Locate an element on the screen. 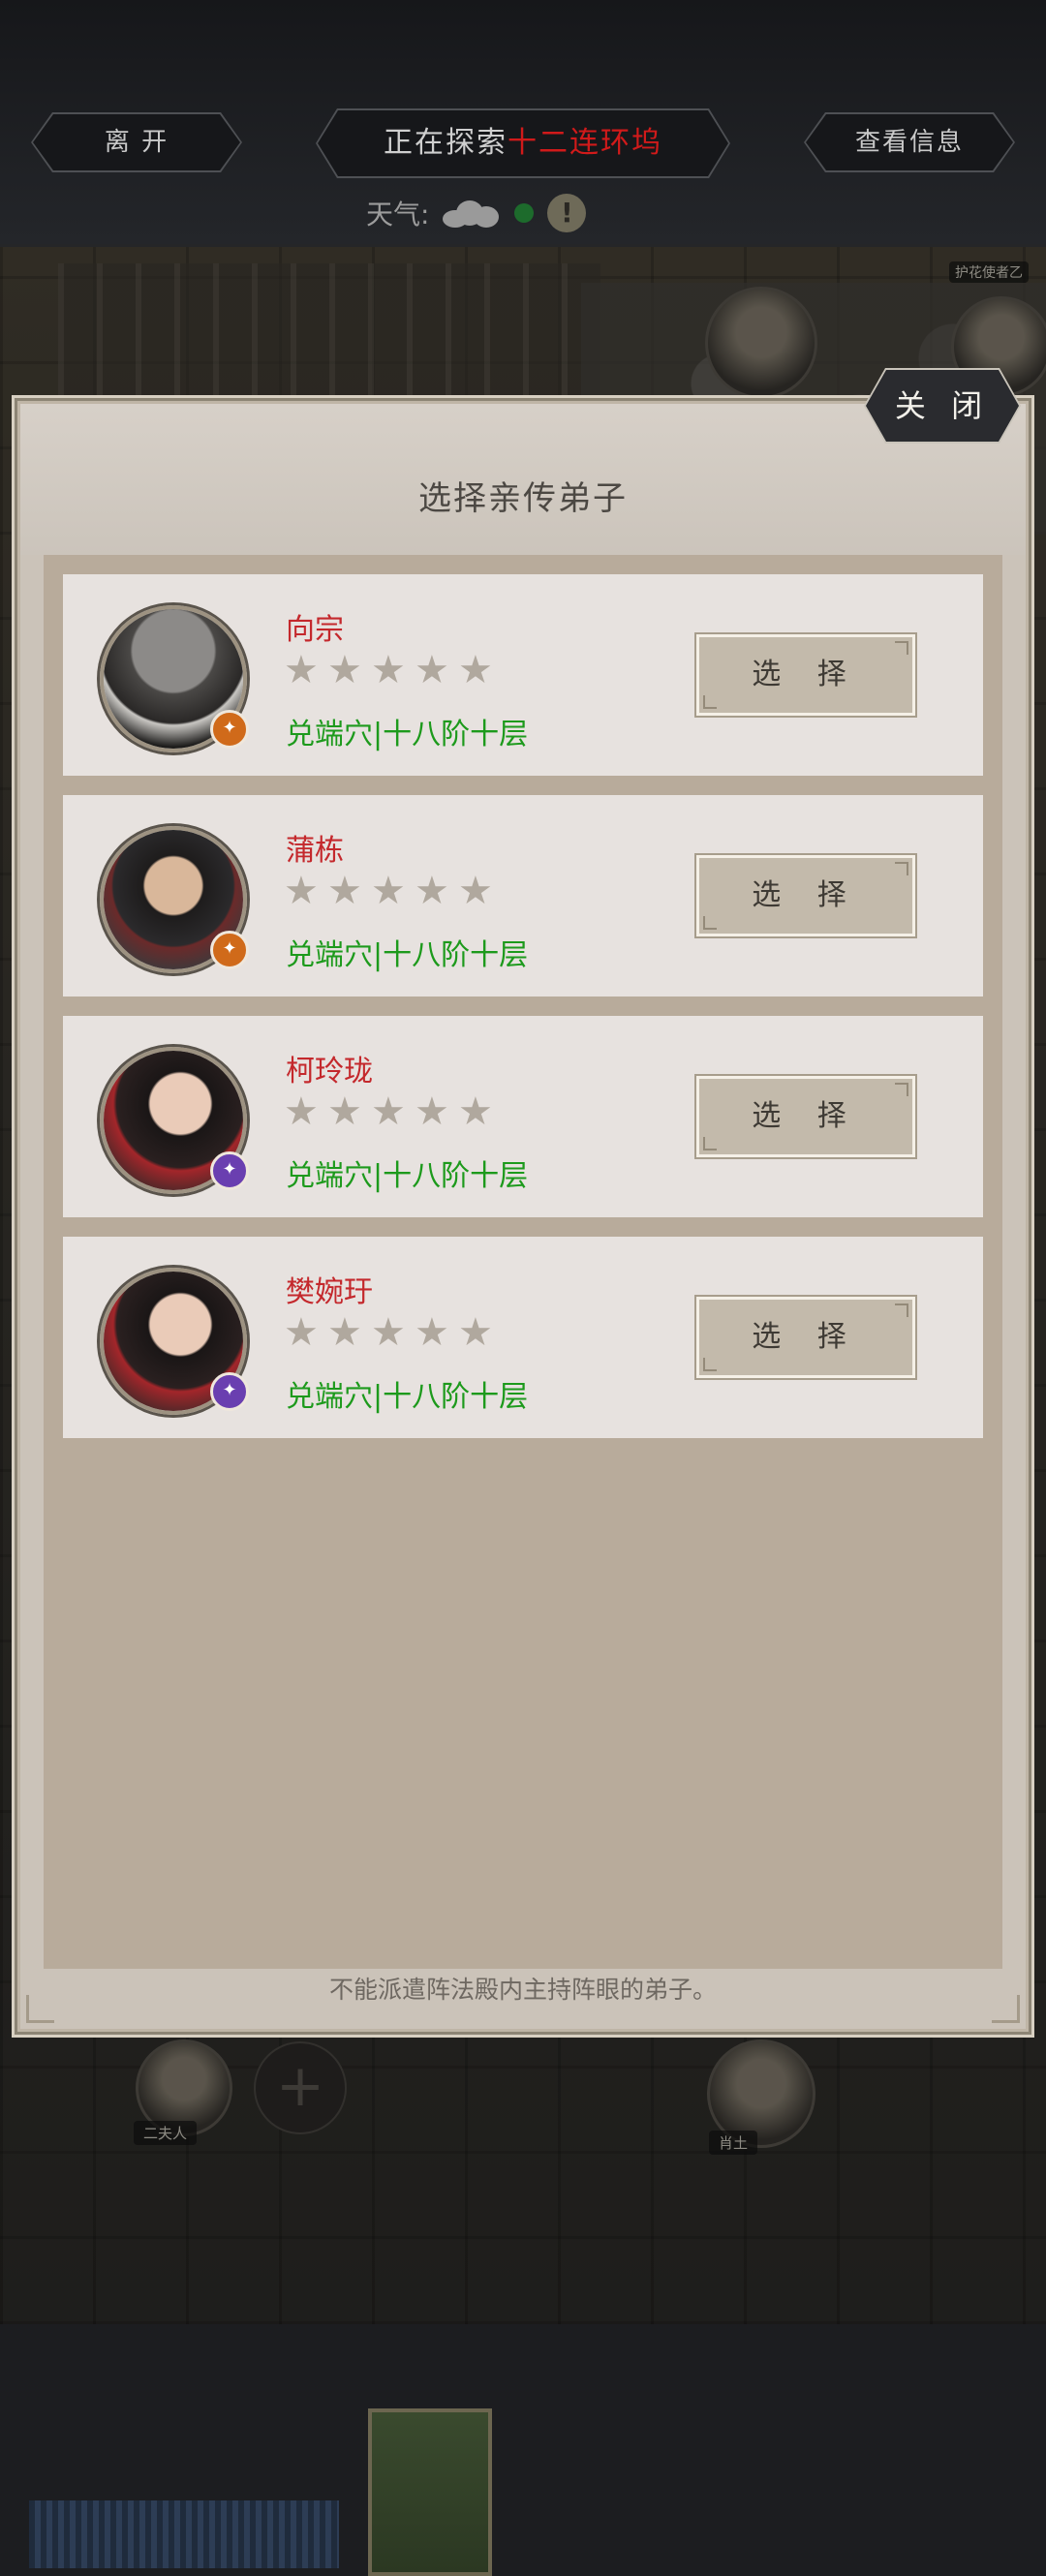 The height and width of the screenshot is (2576, 1046). garden-patch is located at coordinates (430, 2492).